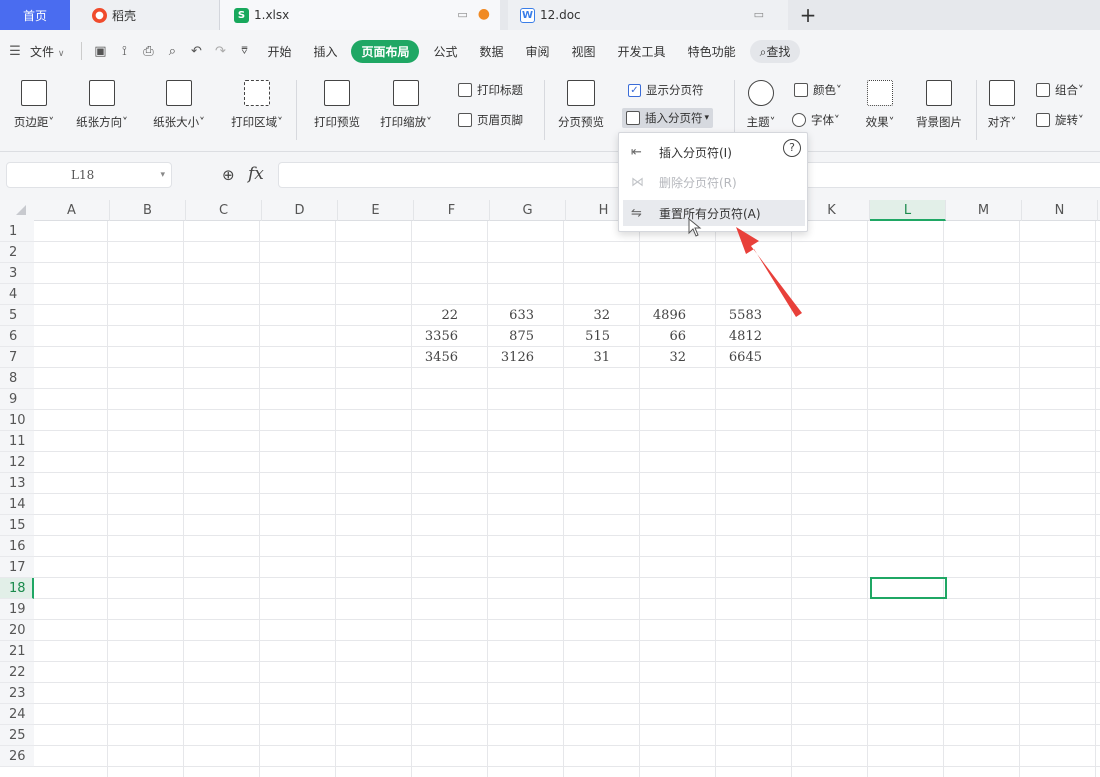 The height and width of the screenshot is (777, 1100). What do you see at coordinates (648, 15) in the screenshot?
I see `tab-doc: W 12.doc ▭` at bounding box center [648, 15].